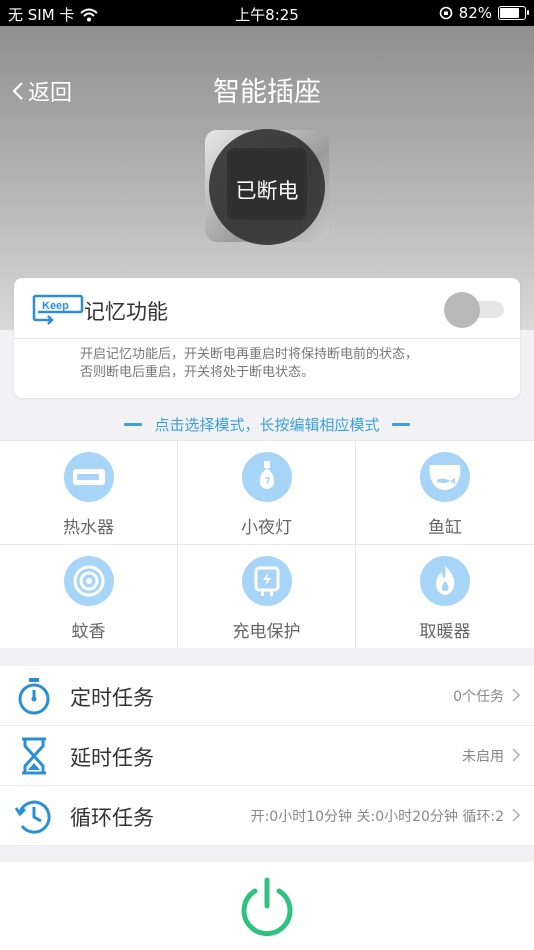 This screenshot has width=534, height=950. Describe the element at coordinates (266, 477) in the screenshot. I see `night-light-icon` at that location.